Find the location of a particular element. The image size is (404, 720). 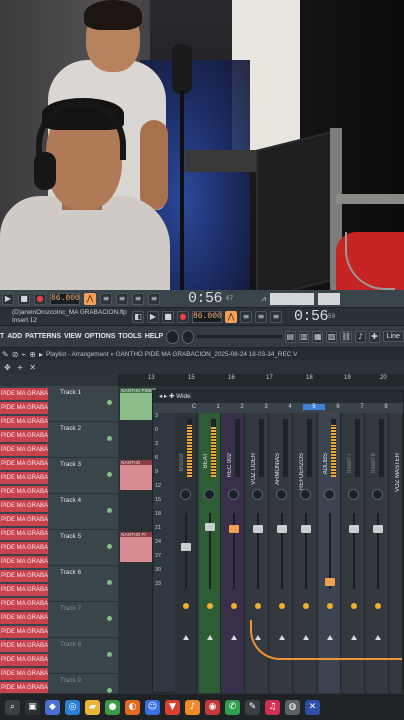

obs-icon: ◍ is located at coordinates (292, 707).